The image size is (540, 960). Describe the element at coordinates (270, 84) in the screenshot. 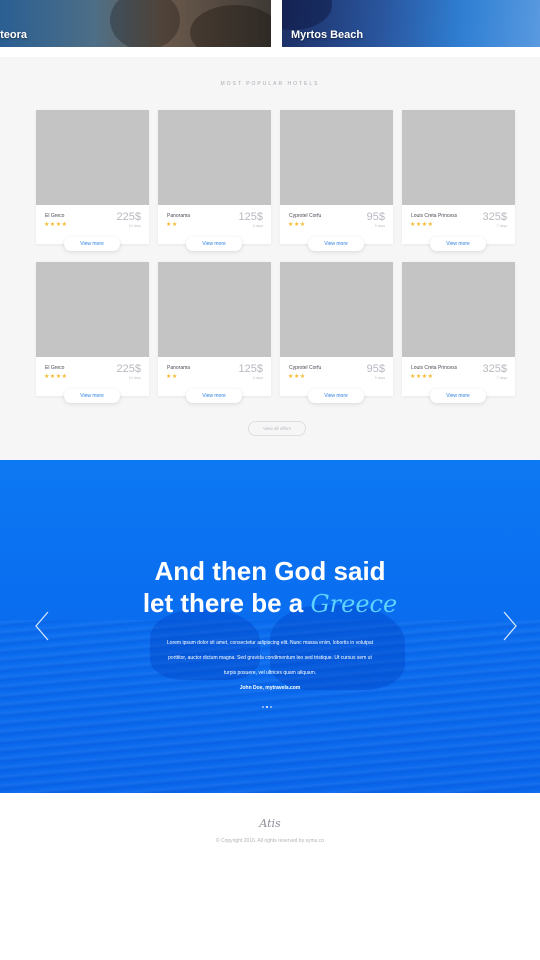

I see `section-title: MOST POPULAR HOTELS` at that location.